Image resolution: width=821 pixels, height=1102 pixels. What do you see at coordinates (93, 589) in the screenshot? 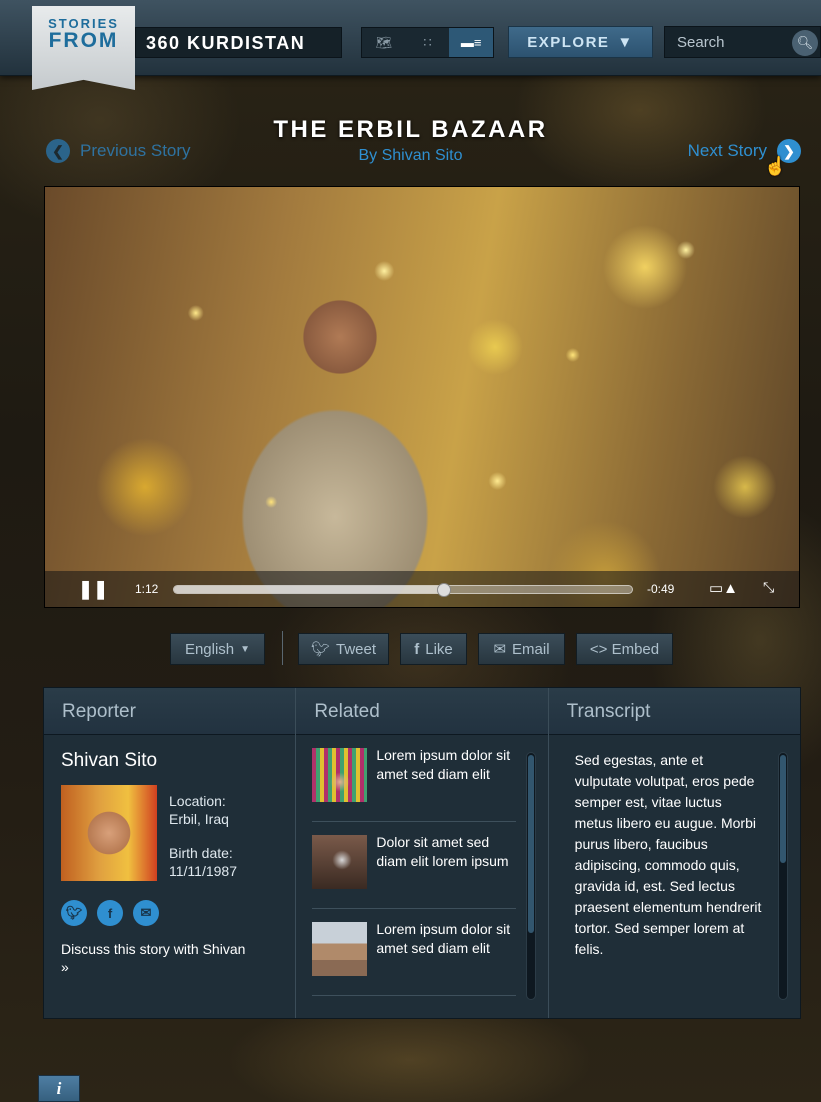
I see `pause-icon: ❚❚` at bounding box center [93, 589].